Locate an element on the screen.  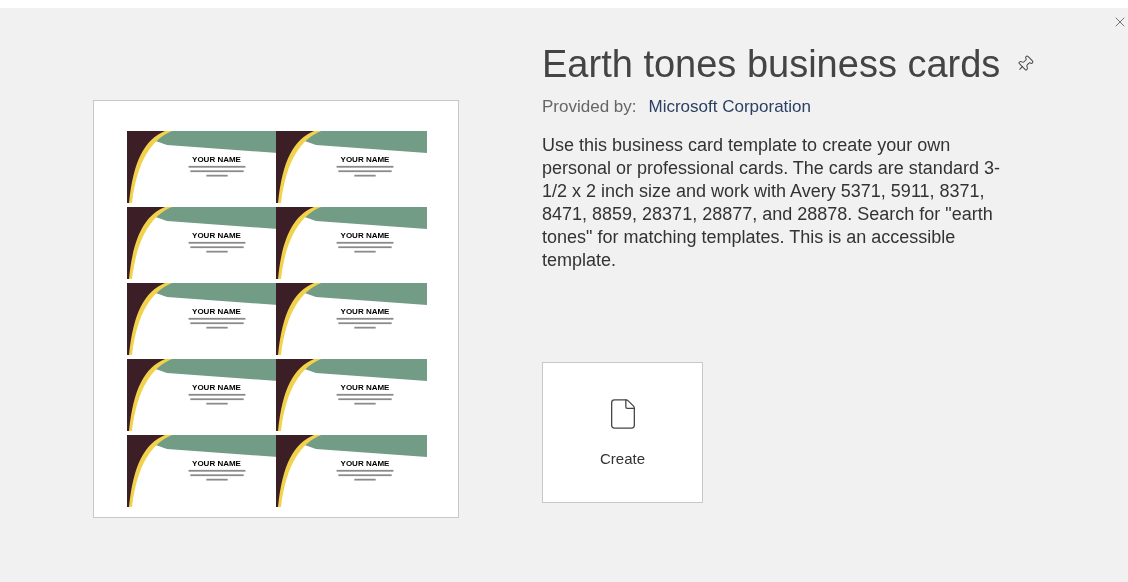
create-button: Create is located at coordinates (622, 432).